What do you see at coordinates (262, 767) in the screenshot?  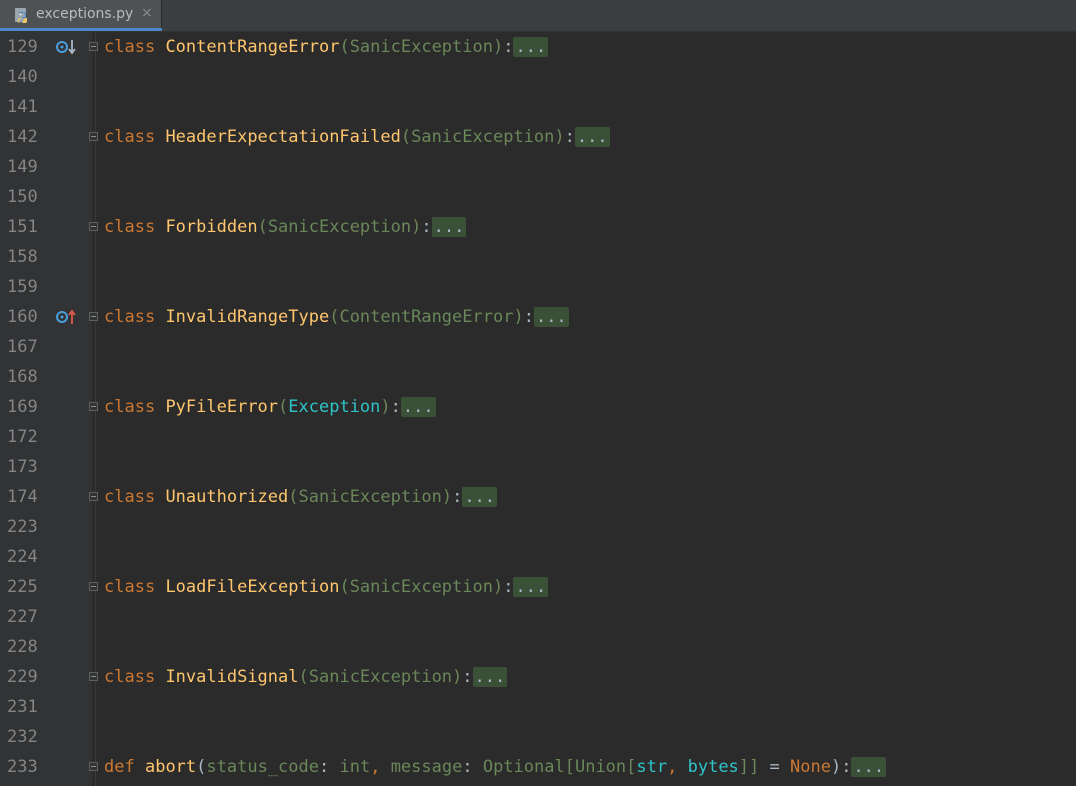 I see `code-token: status_code` at bounding box center [262, 767].